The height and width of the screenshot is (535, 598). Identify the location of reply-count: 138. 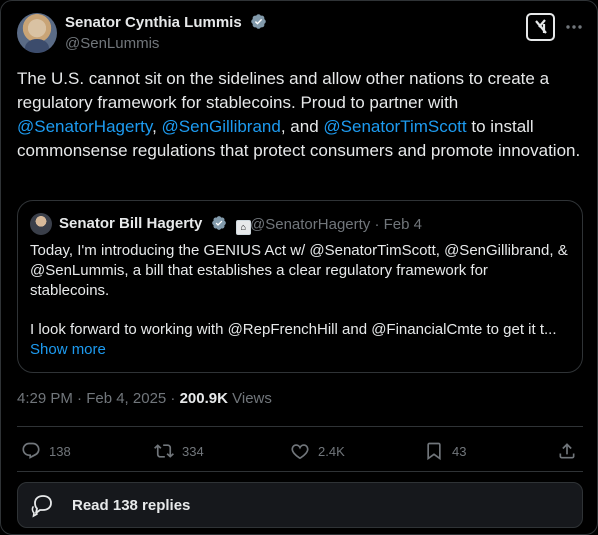
(60, 451).